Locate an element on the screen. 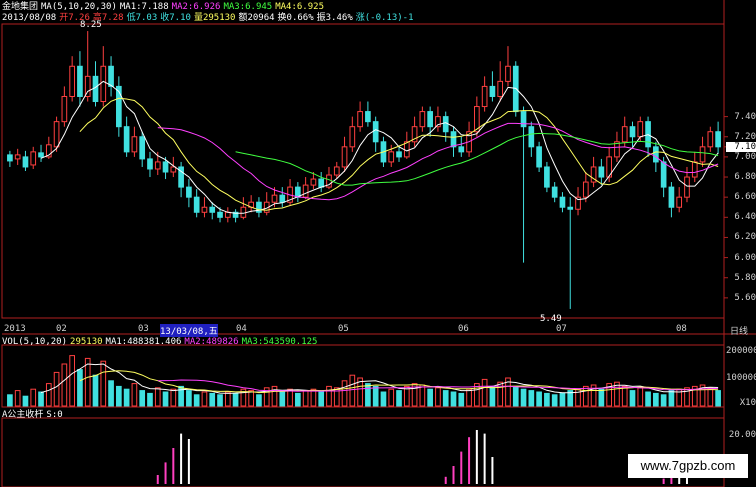 The image size is (756, 487). price-axis-label: 6.00 is located at coordinates (745, 257).